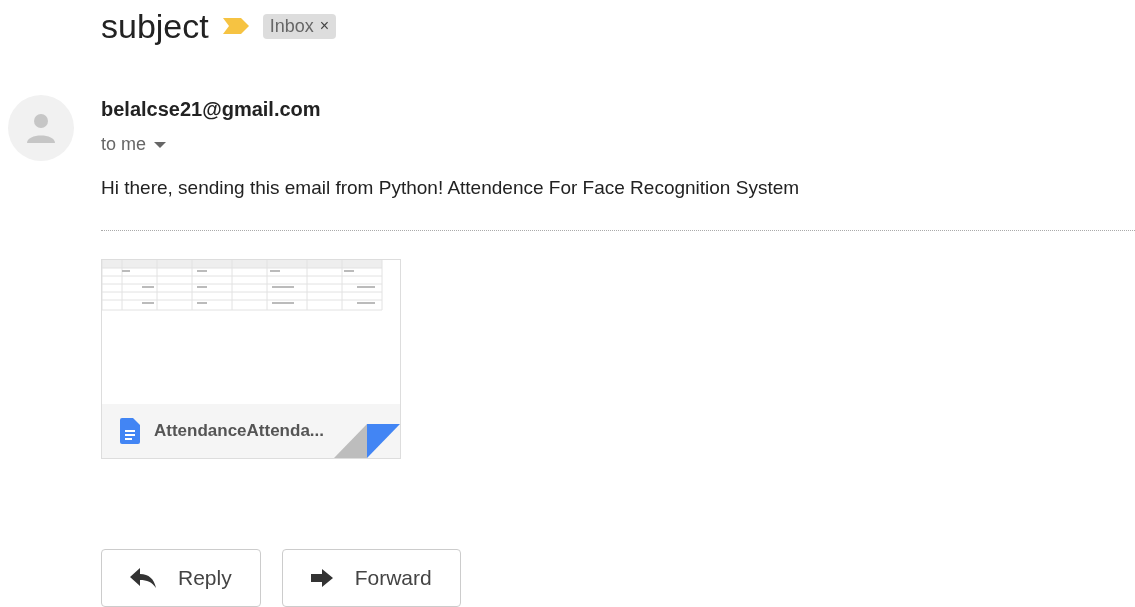  Describe the element at coordinates (130, 431) in the screenshot. I see `document-icon` at that location.